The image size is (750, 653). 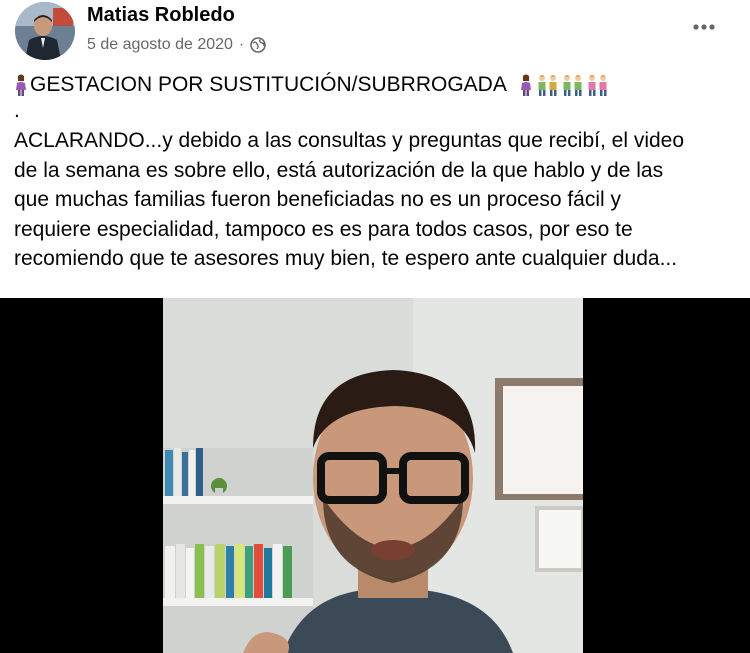 I want to click on post-header: Matias Robledo 5 de agosto de 2020 ·, so click(x=375, y=33).